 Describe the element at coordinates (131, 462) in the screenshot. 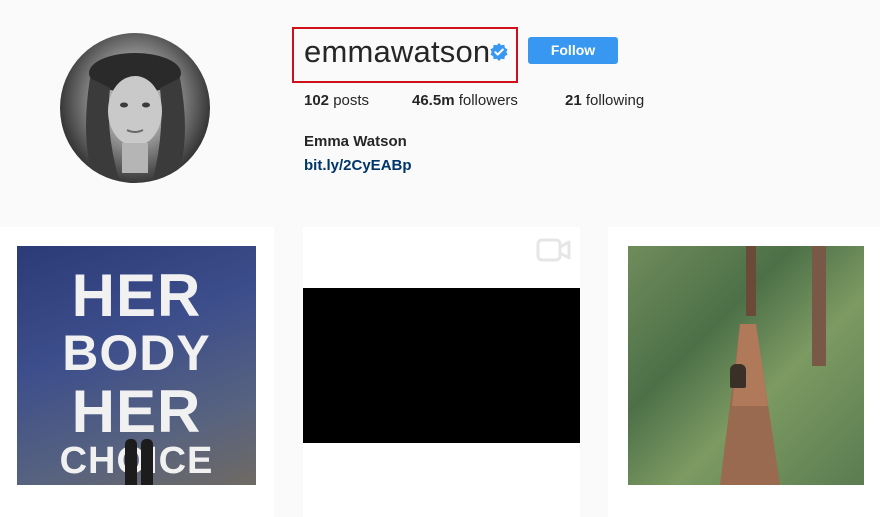

I see `poster-figure-left` at that location.